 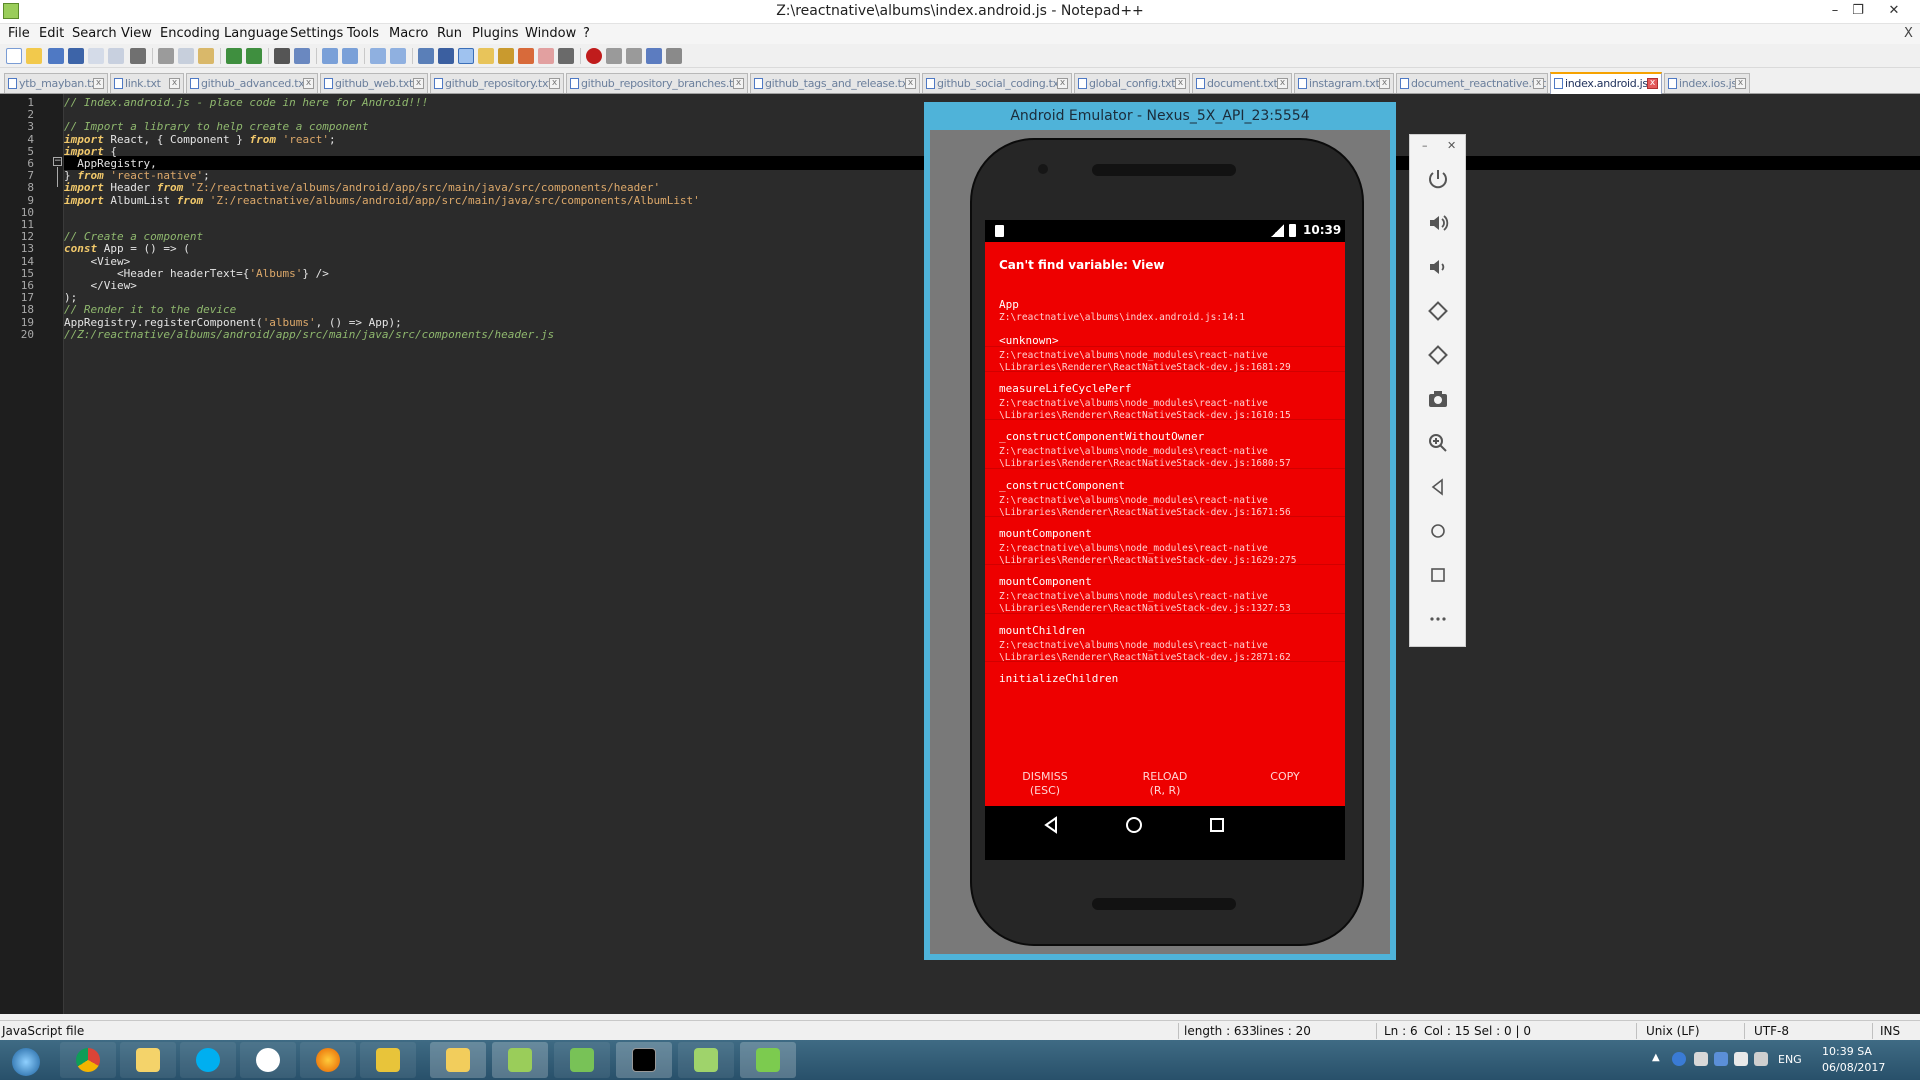 I want to click on panel-close-icon: ✕, so click(x=1451, y=145).